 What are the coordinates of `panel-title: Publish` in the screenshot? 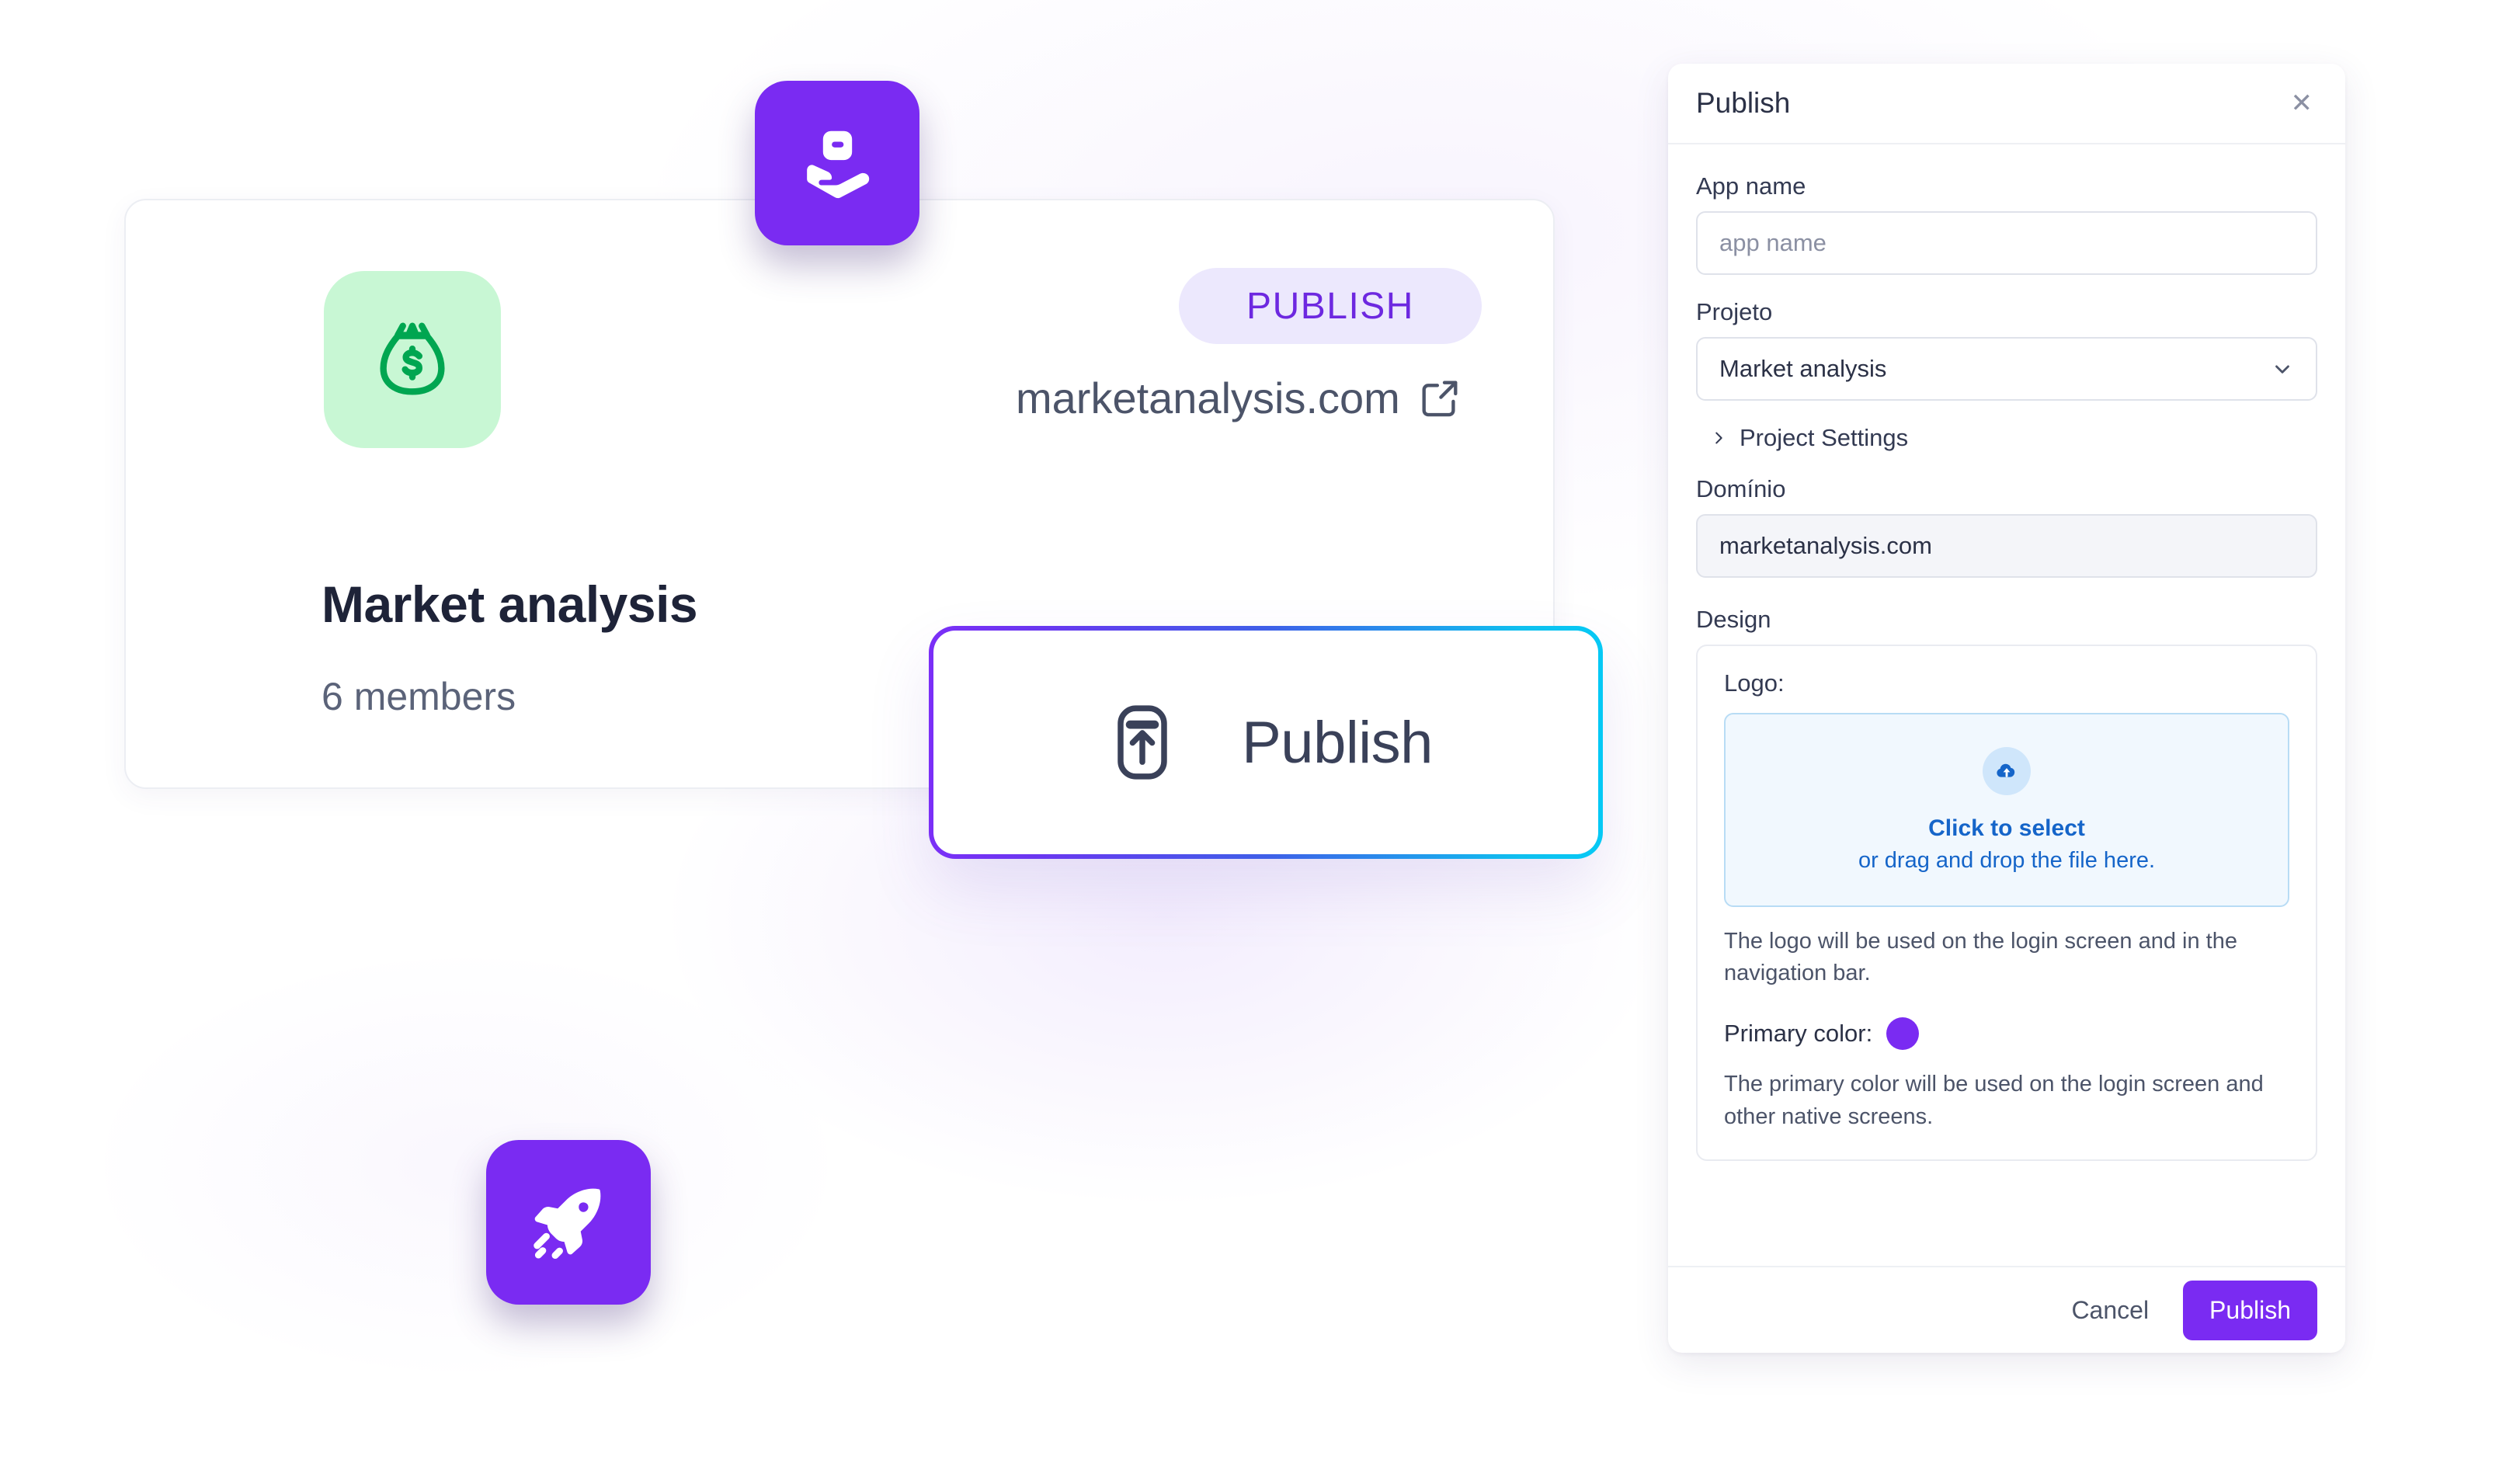 It's located at (1743, 103).